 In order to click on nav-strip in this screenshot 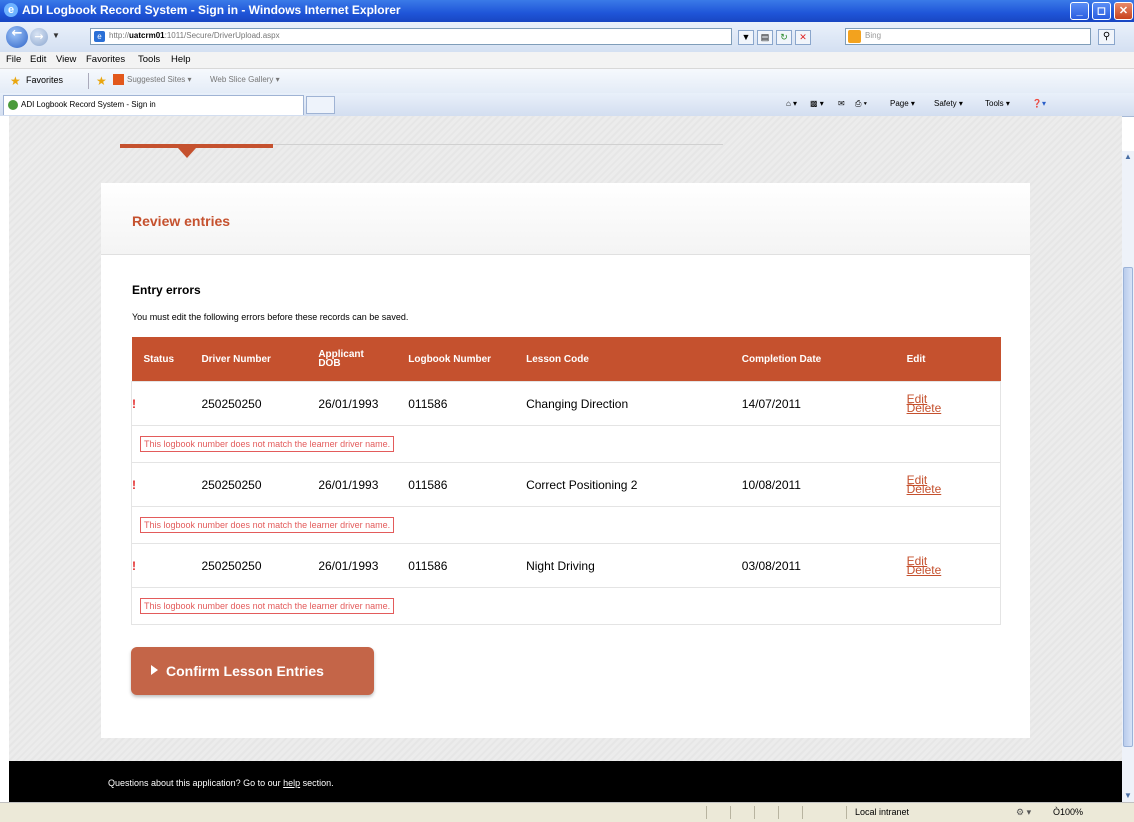, I will do `click(498, 130)`.